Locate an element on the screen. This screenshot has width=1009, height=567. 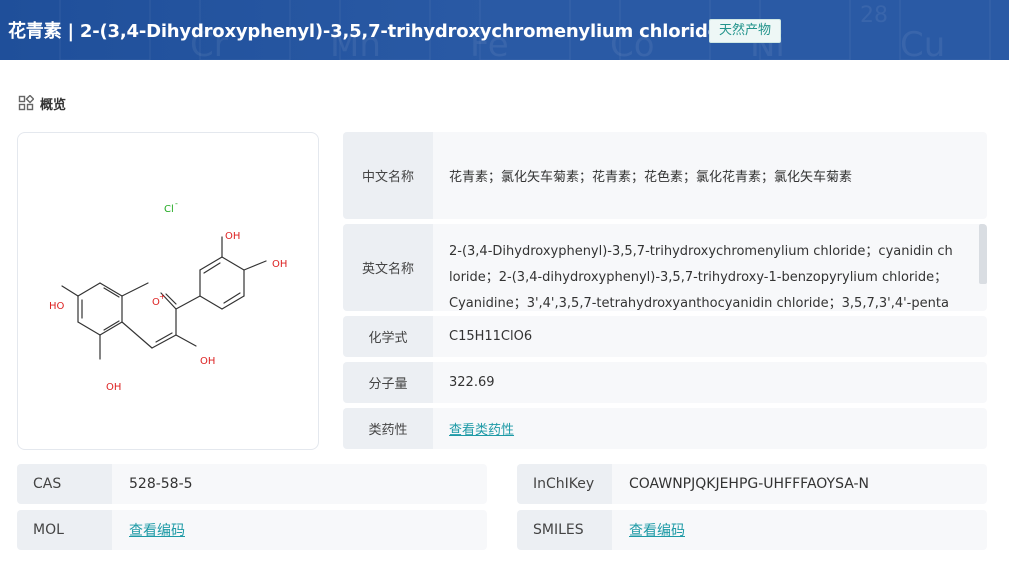
identifier-row-mol: MOL 查看编码 is located at coordinates (252, 530).